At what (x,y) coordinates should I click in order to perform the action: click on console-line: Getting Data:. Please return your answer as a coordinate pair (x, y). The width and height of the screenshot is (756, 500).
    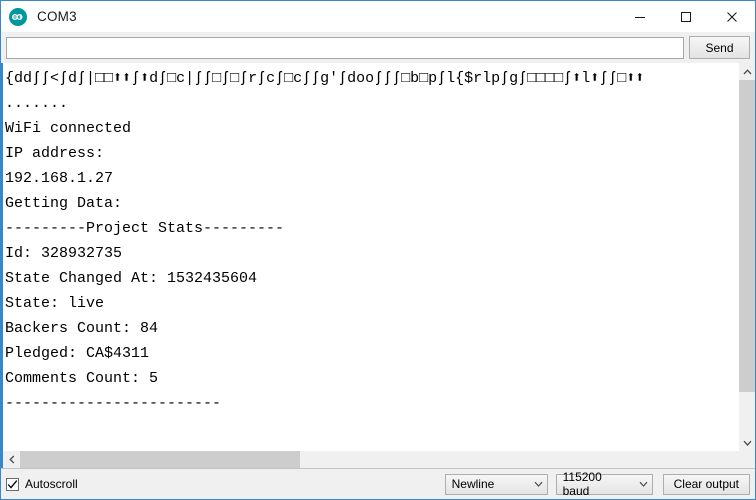
    Looking at the image, I should click on (64, 203).